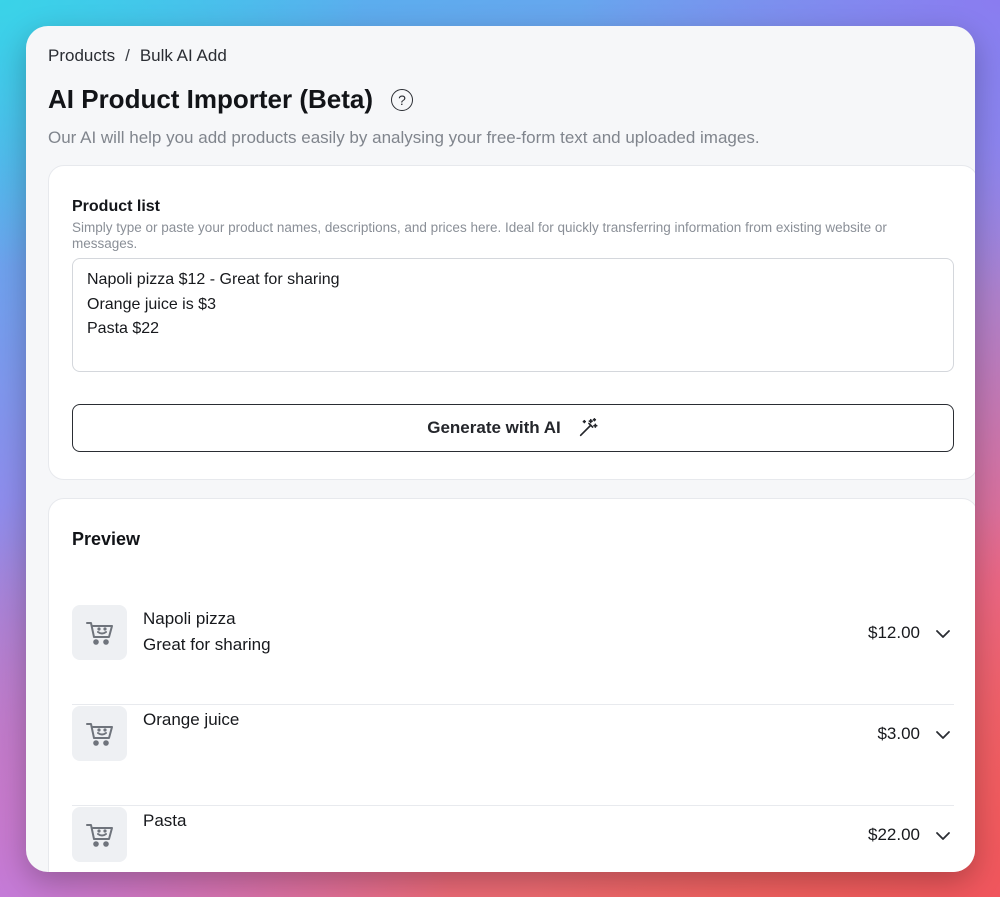 The height and width of the screenshot is (897, 1000). What do you see at coordinates (402, 99) in the screenshot?
I see `question-circle-icon: ?` at bounding box center [402, 99].